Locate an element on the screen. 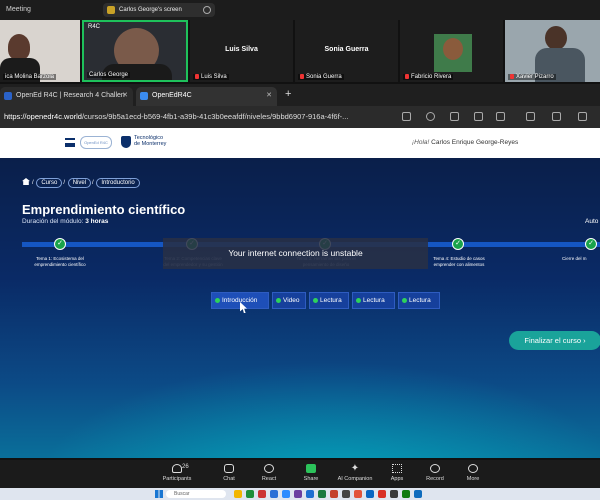 The image size is (600, 500). participant-tile: Sonia Guerra Sonia Guerra is located at coordinates (346, 51).